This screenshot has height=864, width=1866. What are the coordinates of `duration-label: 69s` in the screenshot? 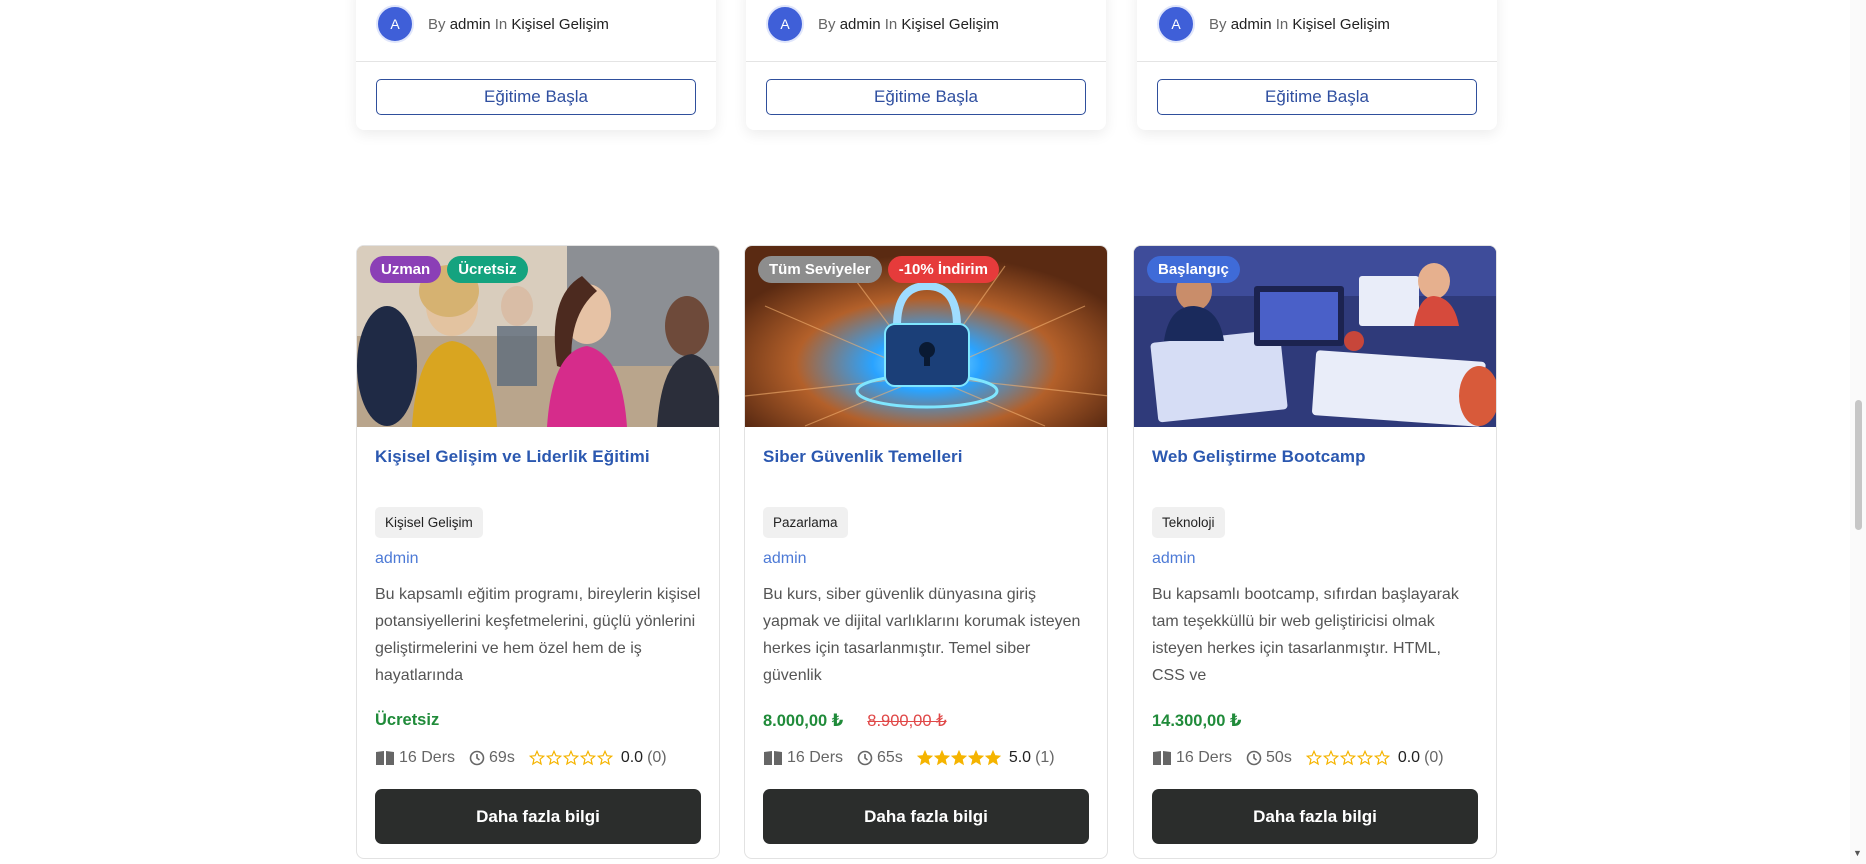 It's located at (502, 757).